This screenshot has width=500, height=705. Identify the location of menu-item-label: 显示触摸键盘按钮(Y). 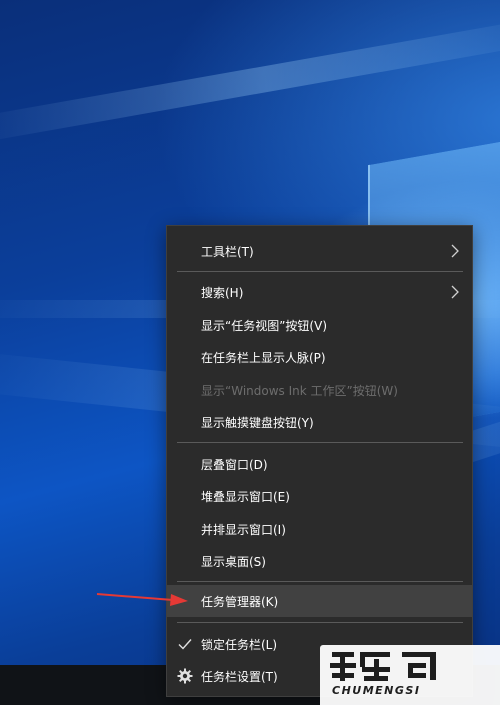
(257, 422).